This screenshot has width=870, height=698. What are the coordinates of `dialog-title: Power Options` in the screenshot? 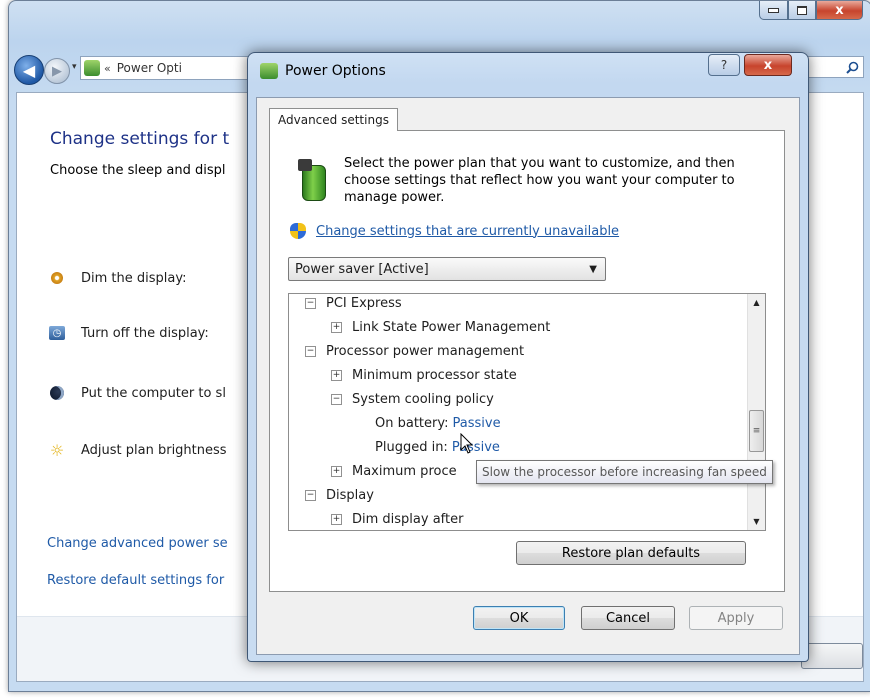 It's located at (335, 71).